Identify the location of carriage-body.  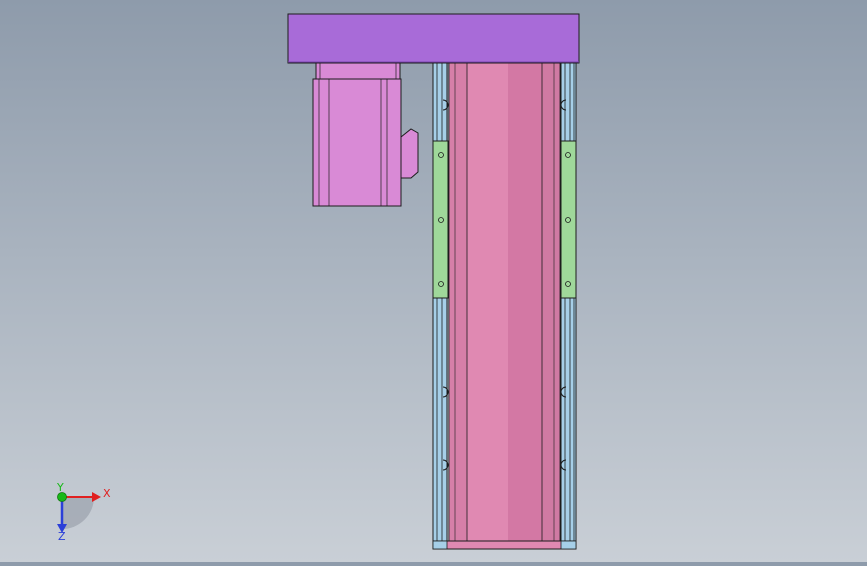
(504, 303).